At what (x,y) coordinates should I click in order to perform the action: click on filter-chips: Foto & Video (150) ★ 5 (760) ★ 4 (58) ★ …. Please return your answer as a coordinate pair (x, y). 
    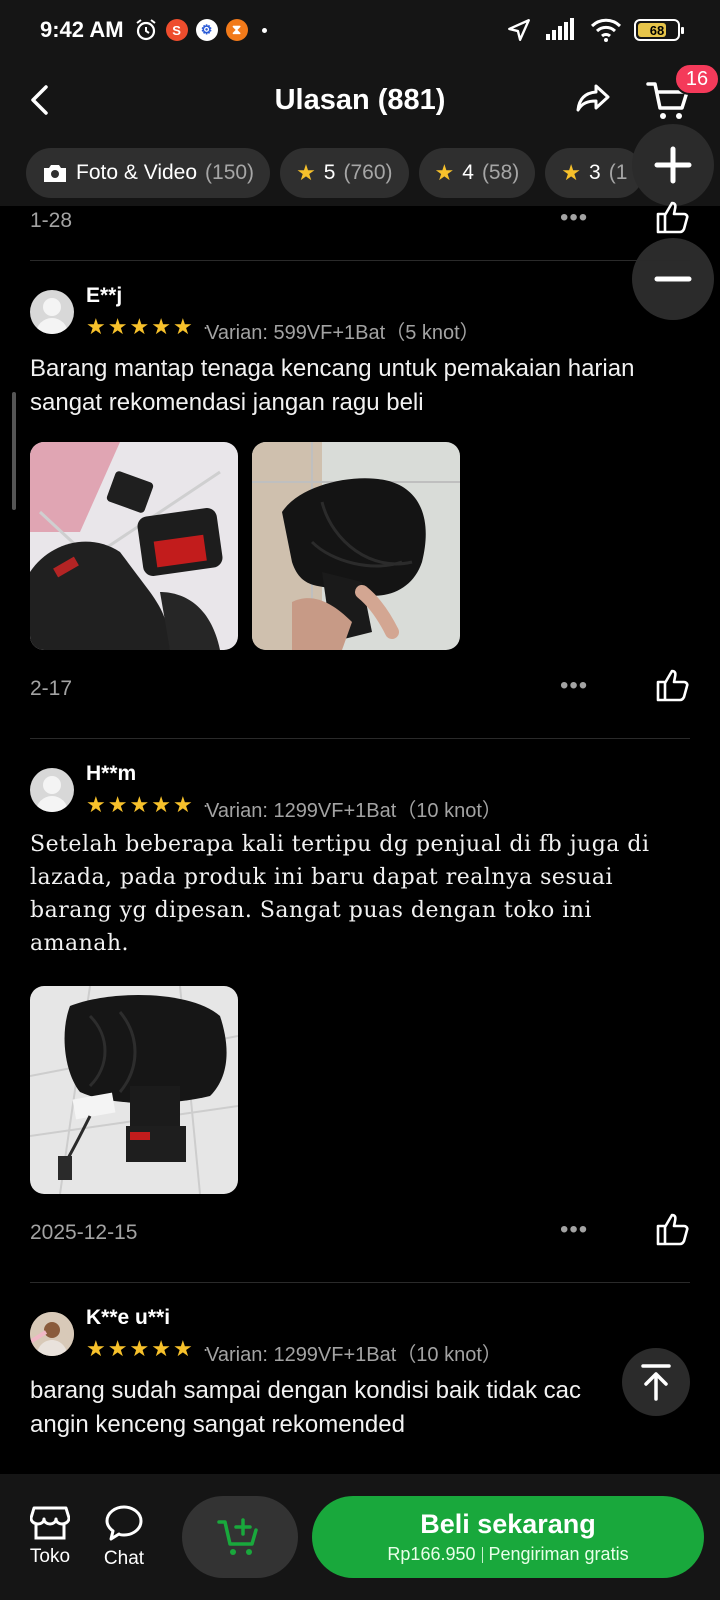
    Looking at the image, I should click on (360, 173).